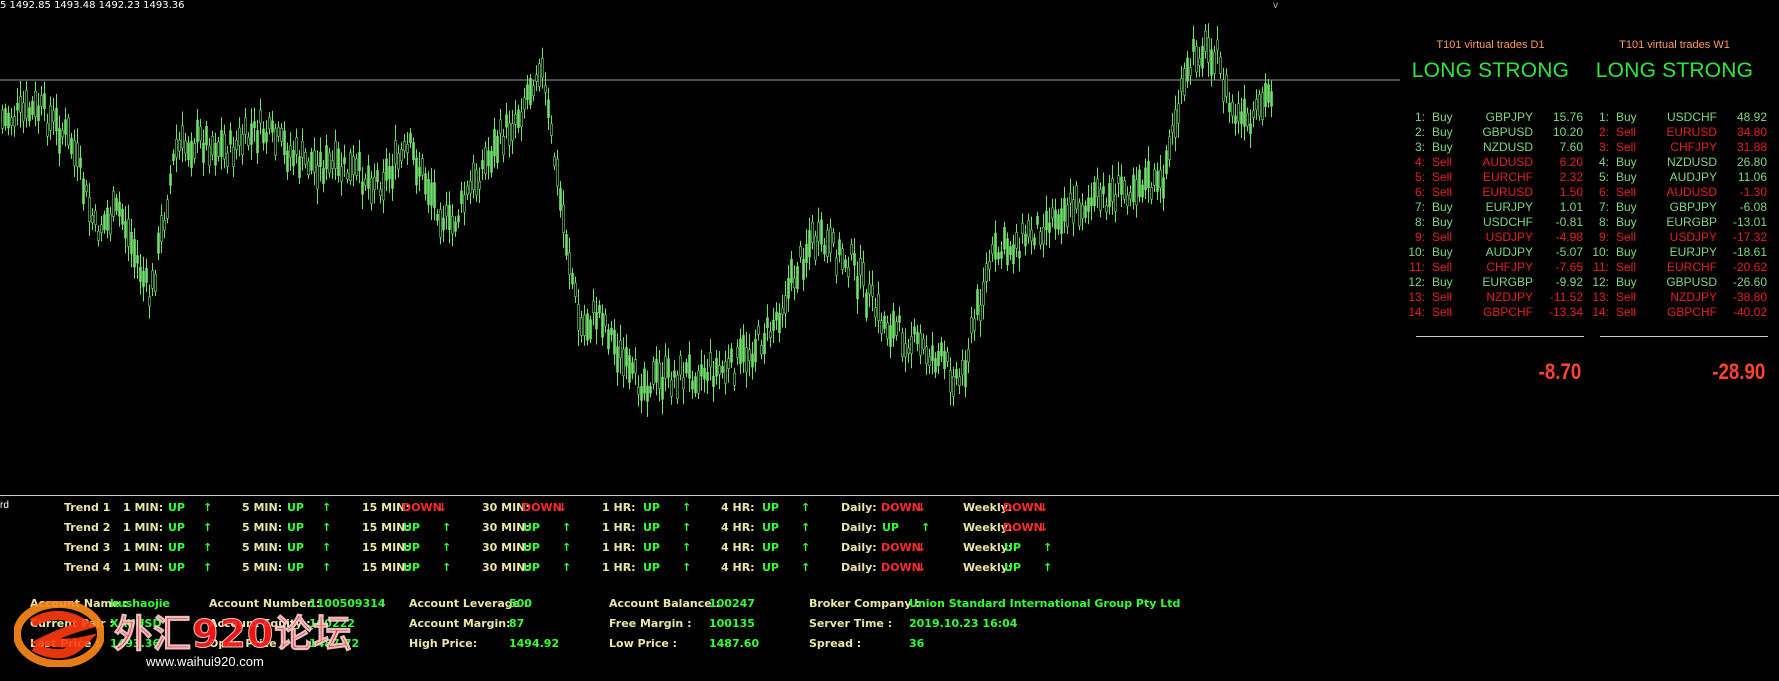 The image size is (1779, 681). Describe the element at coordinates (1416, 252) in the screenshot. I see `trade-index: 10:` at that location.